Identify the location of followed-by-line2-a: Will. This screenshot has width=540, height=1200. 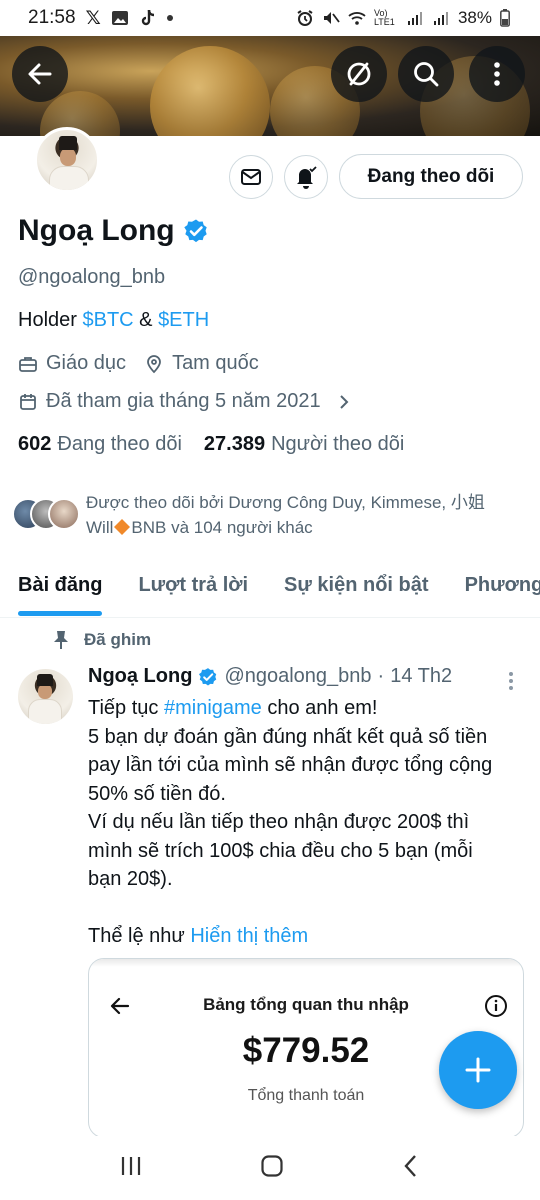
(100, 527).